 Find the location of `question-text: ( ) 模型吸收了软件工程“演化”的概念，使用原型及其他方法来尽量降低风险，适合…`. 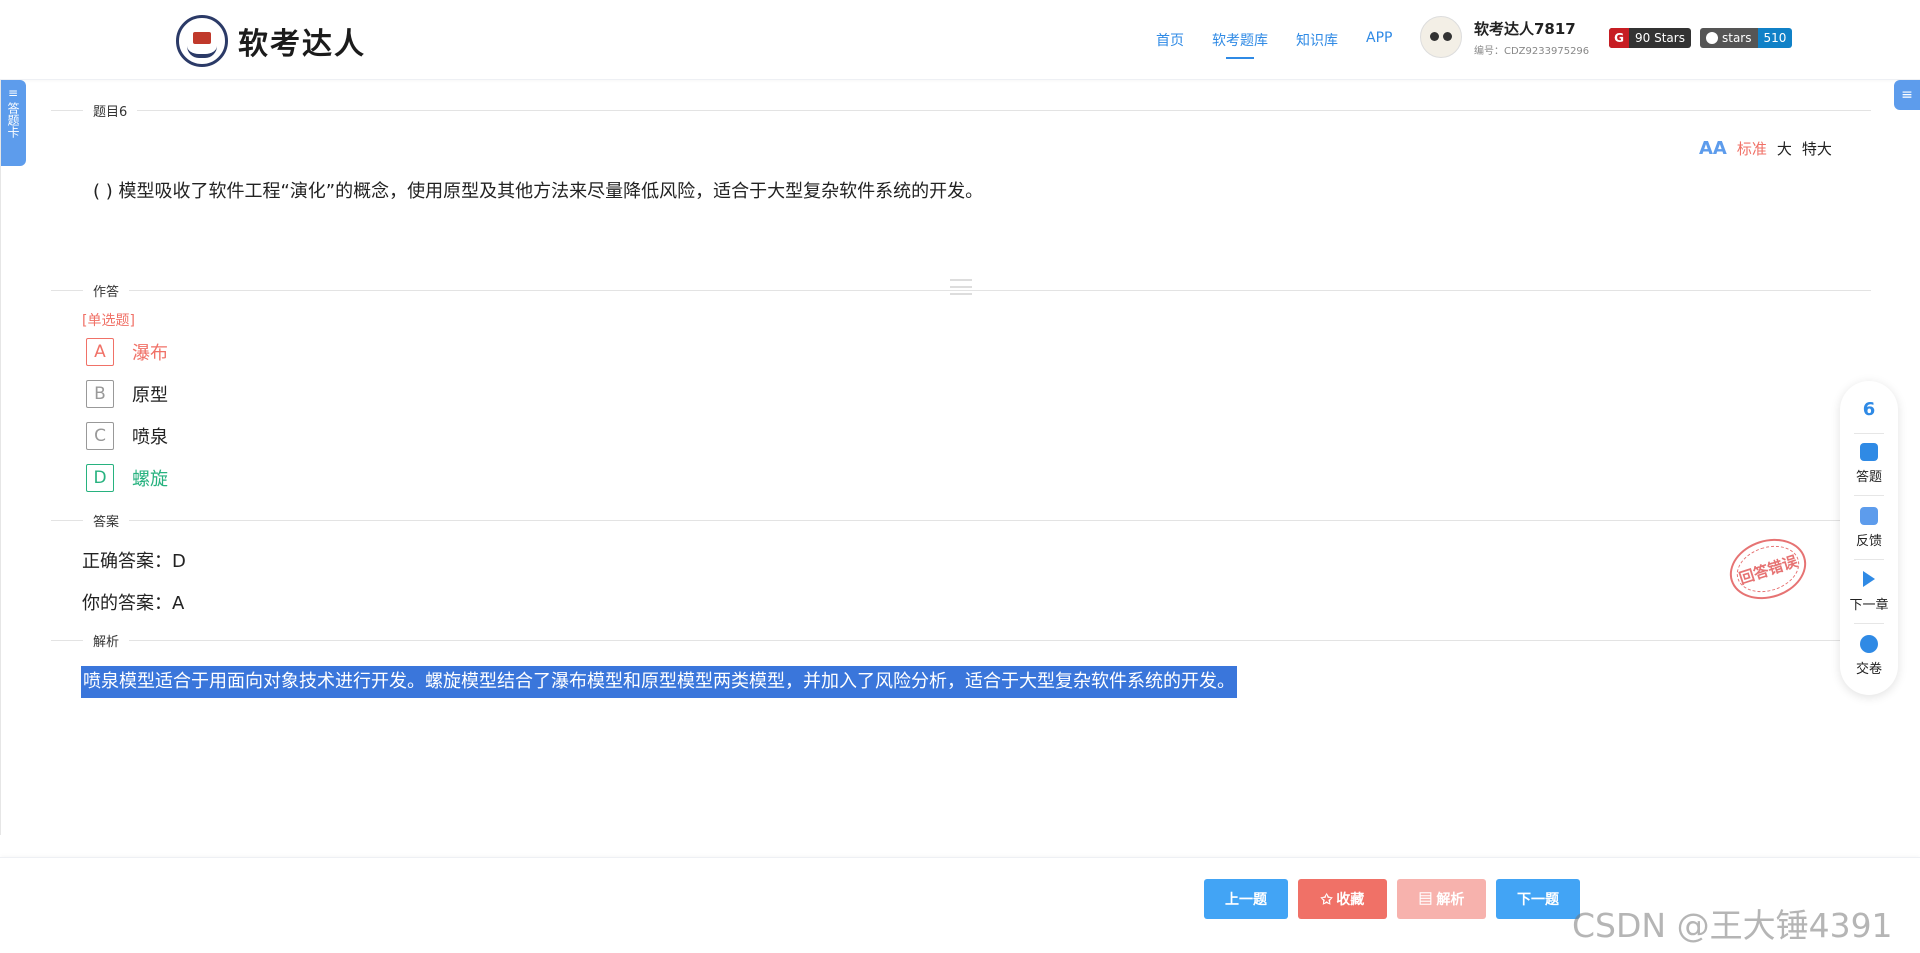

question-text: ( ) 模型吸收了软件工程“演化”的概念，使用原型及其他方法来尽量降低风险，适合… is located at coordinates (538, 191).